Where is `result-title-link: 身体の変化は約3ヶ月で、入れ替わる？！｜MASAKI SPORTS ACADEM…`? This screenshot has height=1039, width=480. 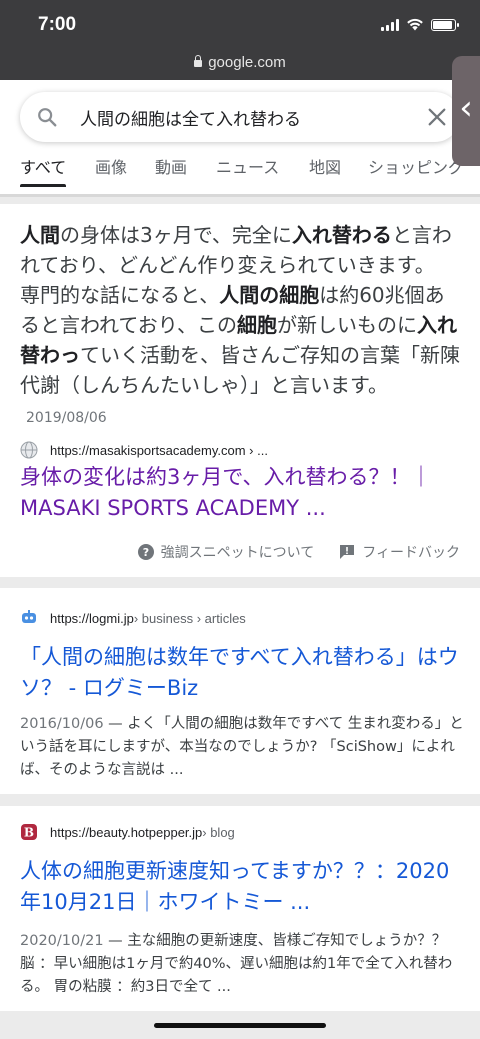
result-title-link: 身体の変化は約3ヶ月で、入れ替わる？！｜MASAKI SPORTS ACADEM… is located at coordinates (242, 493).